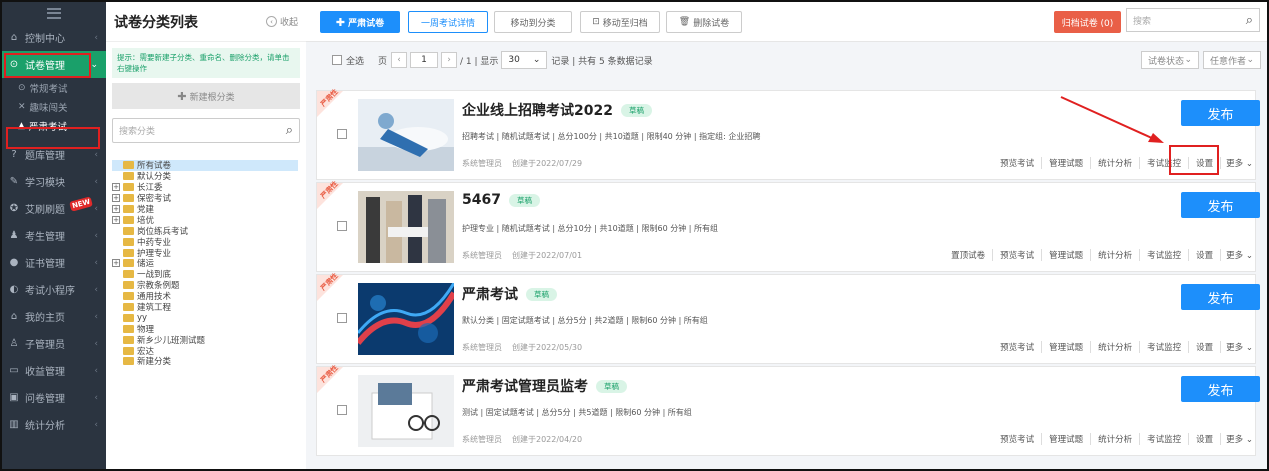  I want to click on new-root-label: 新建根分类, so click(212, 97).